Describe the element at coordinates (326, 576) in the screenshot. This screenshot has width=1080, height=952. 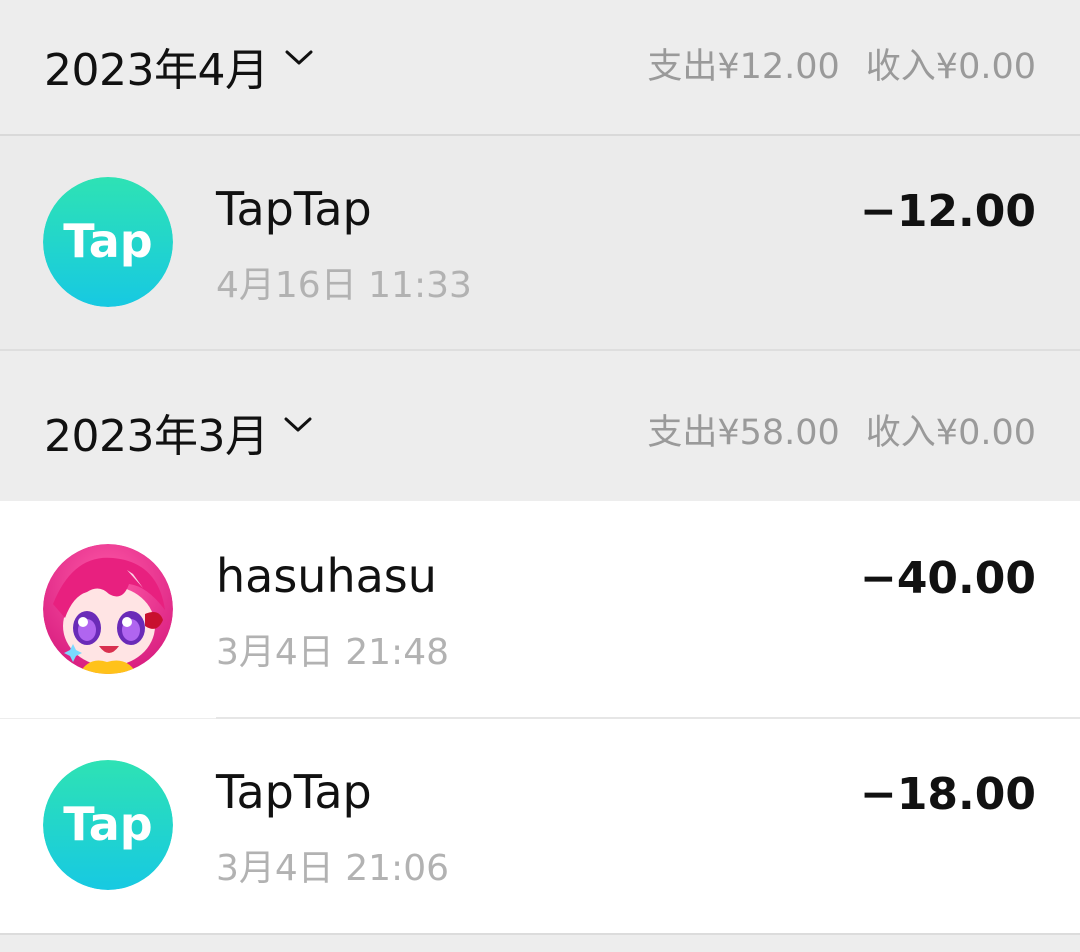
I see `payee-name: hasuhasu` at that location.